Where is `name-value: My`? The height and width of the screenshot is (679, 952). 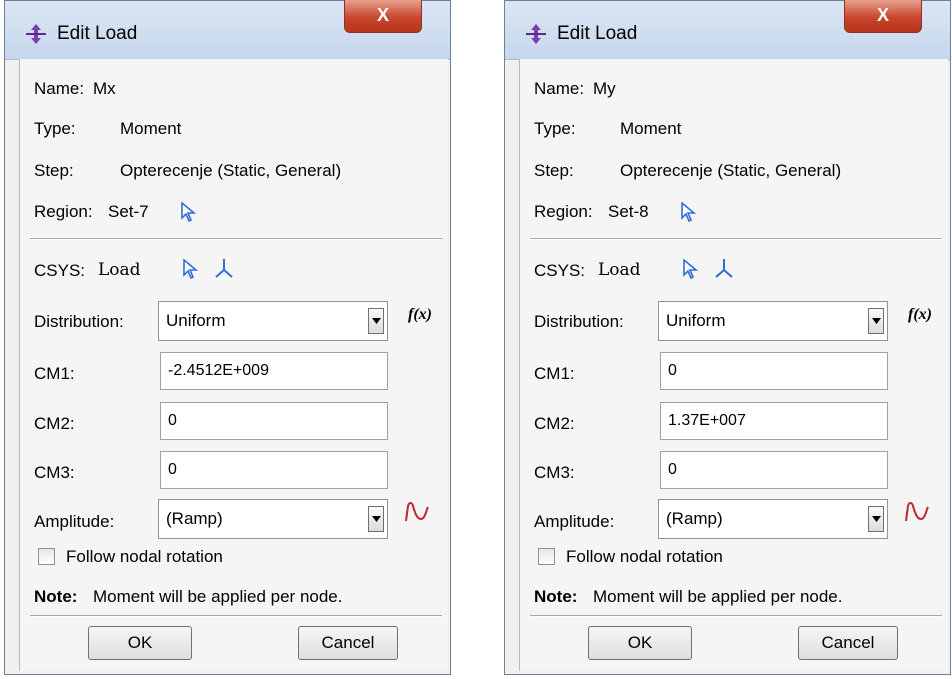 name-value: My is located at coordinates (604, 88).